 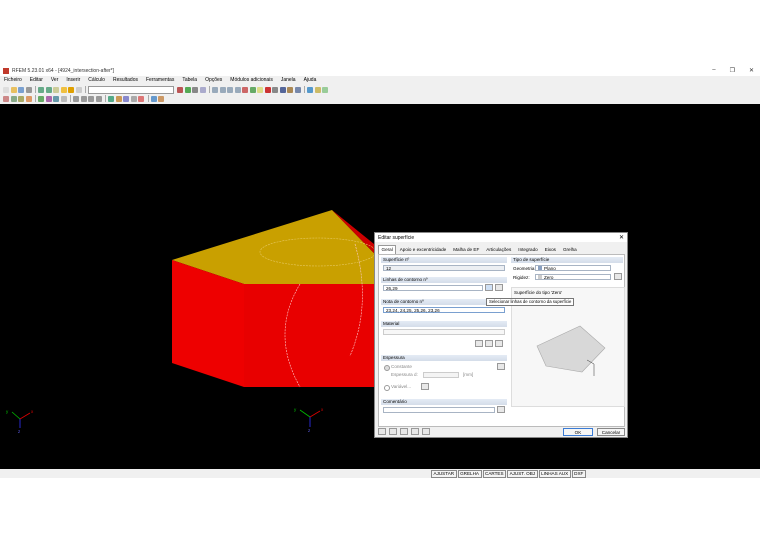 What do you see at coordinates (13, 80) in the screenshot?
I see `menu-file: Ficheiro` at bounding box center [13, 80].